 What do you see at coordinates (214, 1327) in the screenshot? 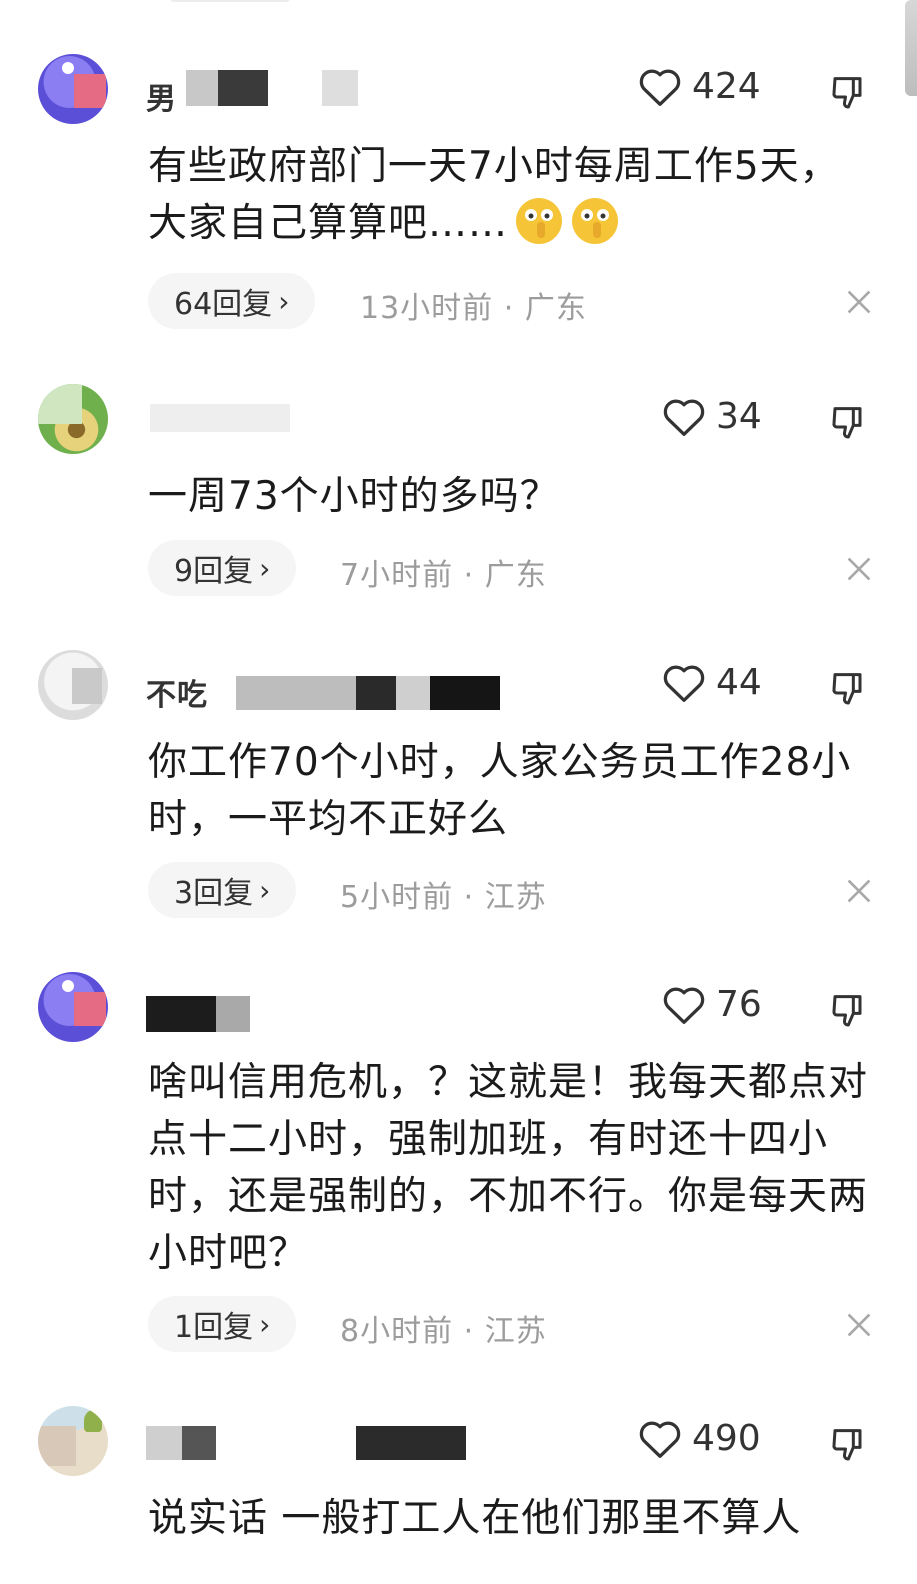
I see `reply-count: 1回复` at bounding box center [214, 1327].